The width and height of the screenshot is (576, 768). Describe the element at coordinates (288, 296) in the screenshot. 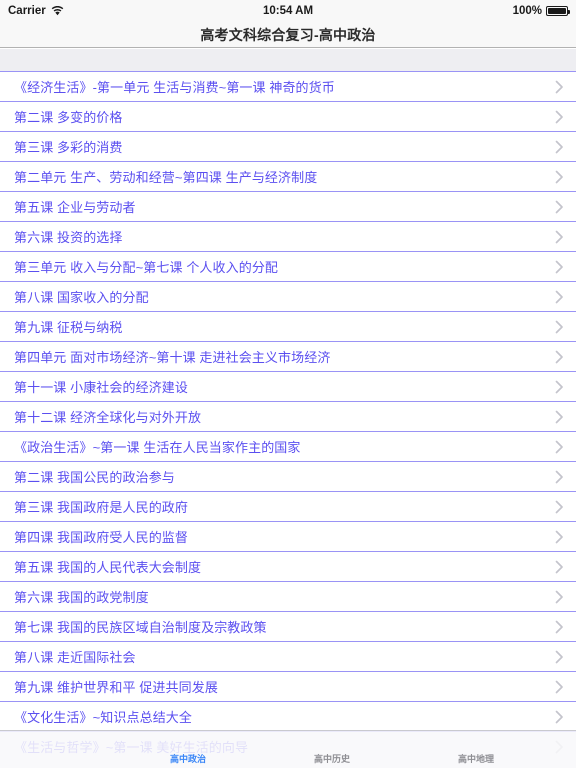

I see `list-item: 第八课 国家收入的分配` at that location.